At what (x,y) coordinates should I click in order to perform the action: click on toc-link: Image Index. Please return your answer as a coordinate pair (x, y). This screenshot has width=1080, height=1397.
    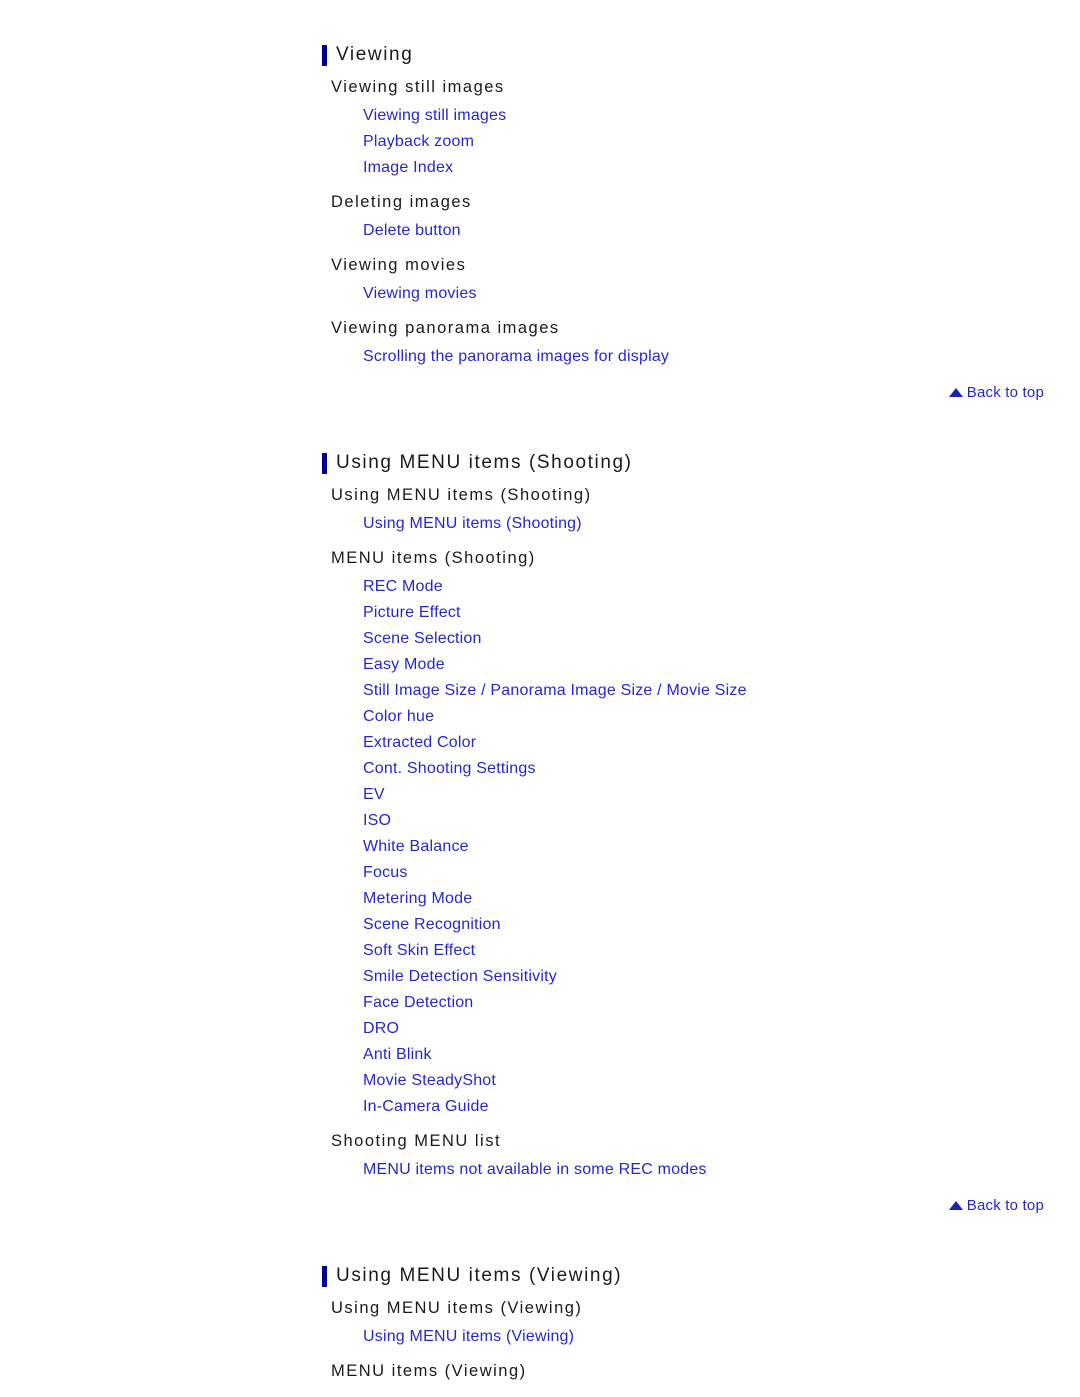
    Looking at the image, I should click on (408, 167).